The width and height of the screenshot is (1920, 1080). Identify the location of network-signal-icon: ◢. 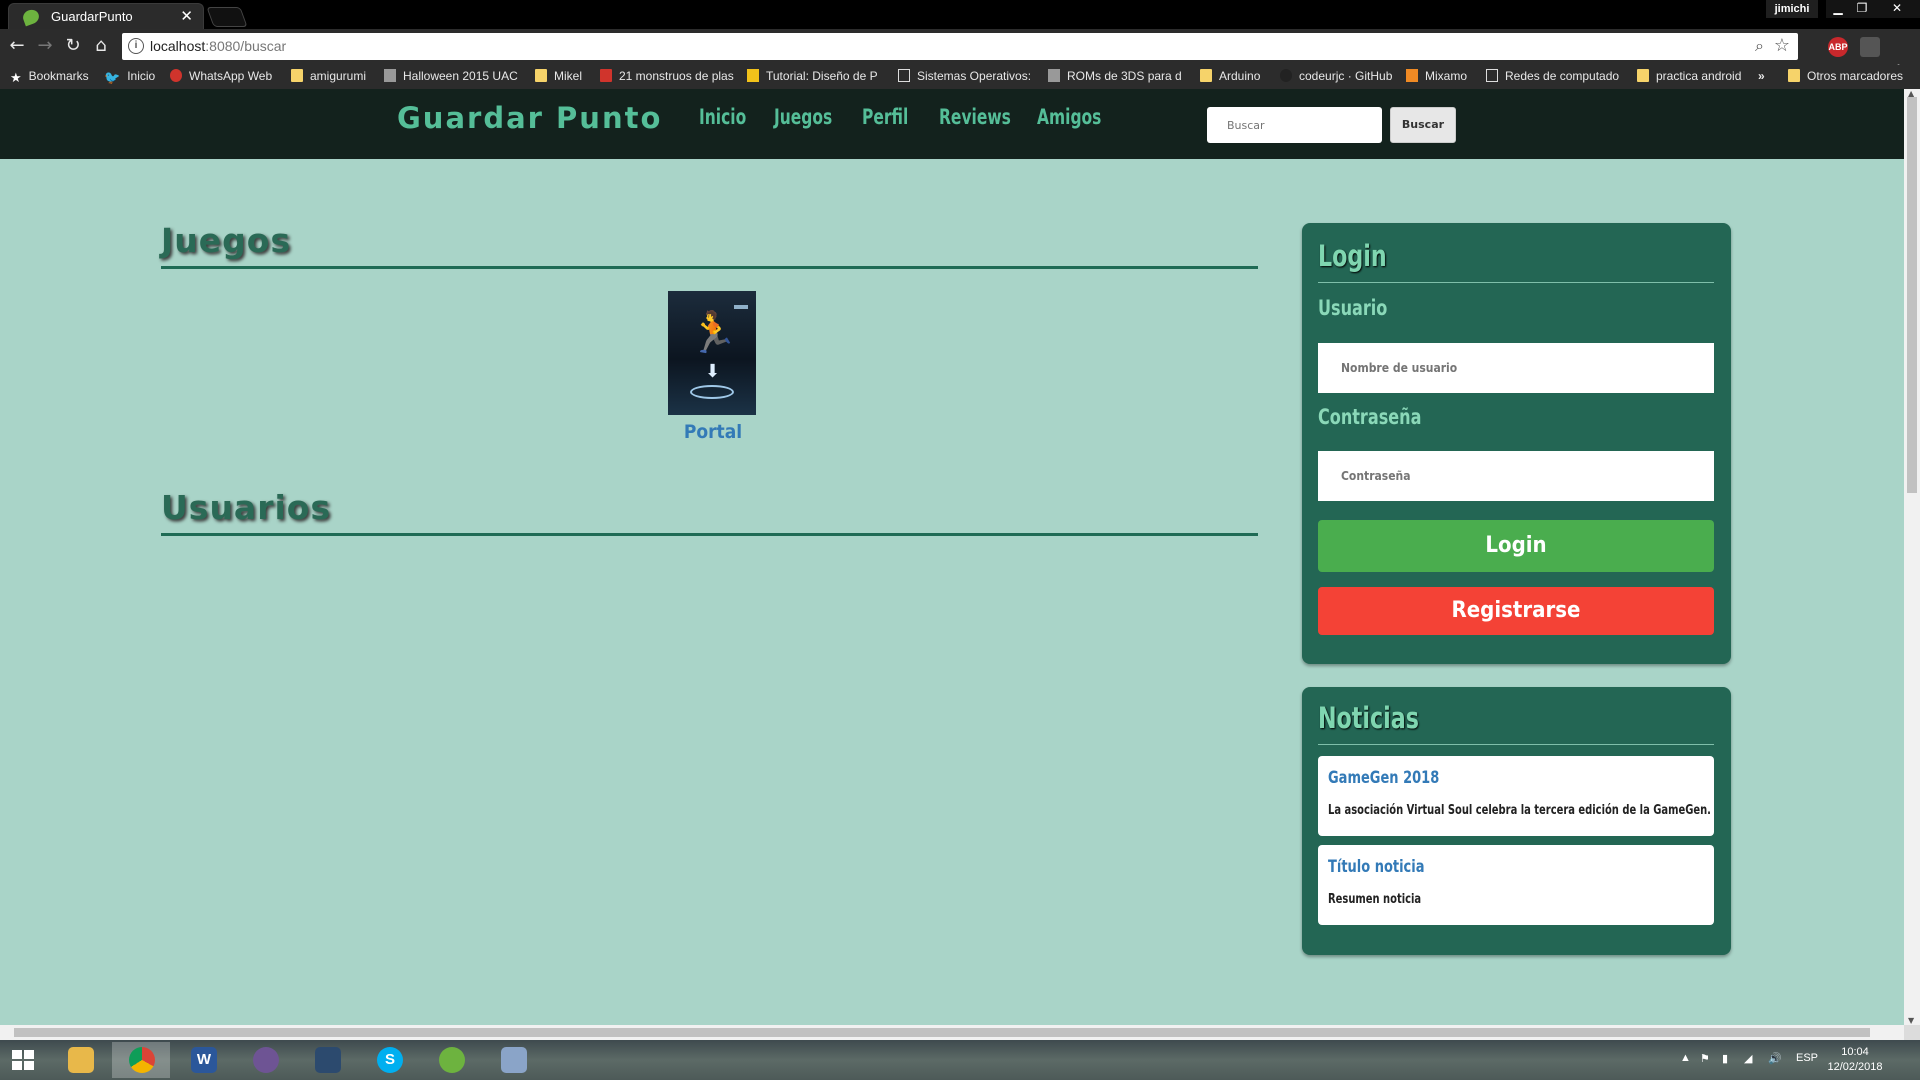
(1748, 1058).